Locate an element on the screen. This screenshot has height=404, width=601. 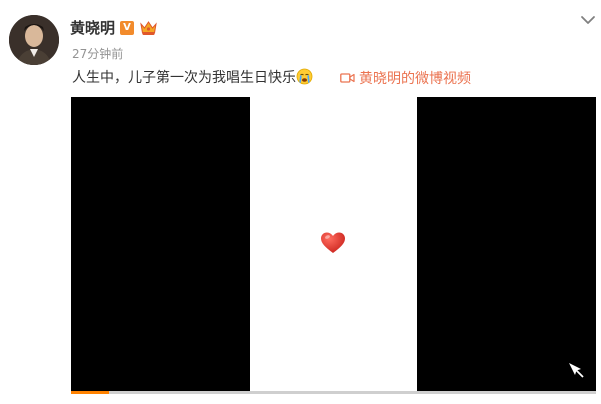
video-progress-bar is located at coordinates (333, 392).